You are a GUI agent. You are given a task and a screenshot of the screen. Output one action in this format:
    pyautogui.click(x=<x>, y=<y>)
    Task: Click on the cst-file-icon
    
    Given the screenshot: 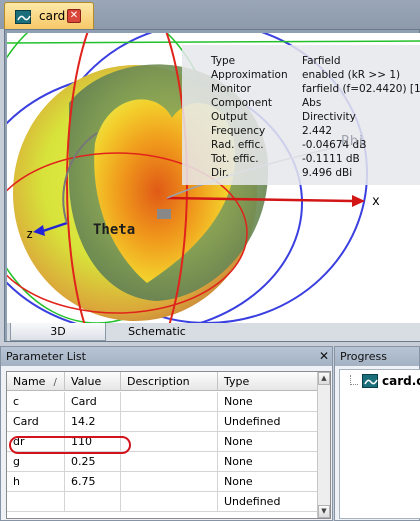 What is the action you would take?
    pyautogui.click(x=370, y=381)
    